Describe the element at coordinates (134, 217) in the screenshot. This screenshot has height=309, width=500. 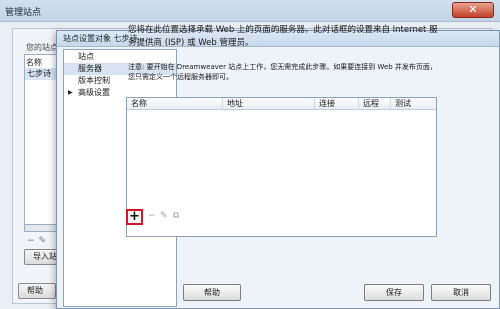
I see `add-server-button: +` at that location.